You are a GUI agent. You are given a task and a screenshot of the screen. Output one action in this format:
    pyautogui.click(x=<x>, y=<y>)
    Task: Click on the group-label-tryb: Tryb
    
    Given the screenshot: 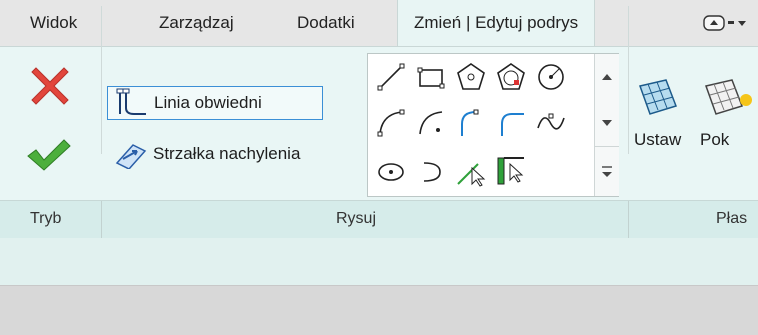 What is the action you would take?
    pyautogui.click(x=46, y=218)
    